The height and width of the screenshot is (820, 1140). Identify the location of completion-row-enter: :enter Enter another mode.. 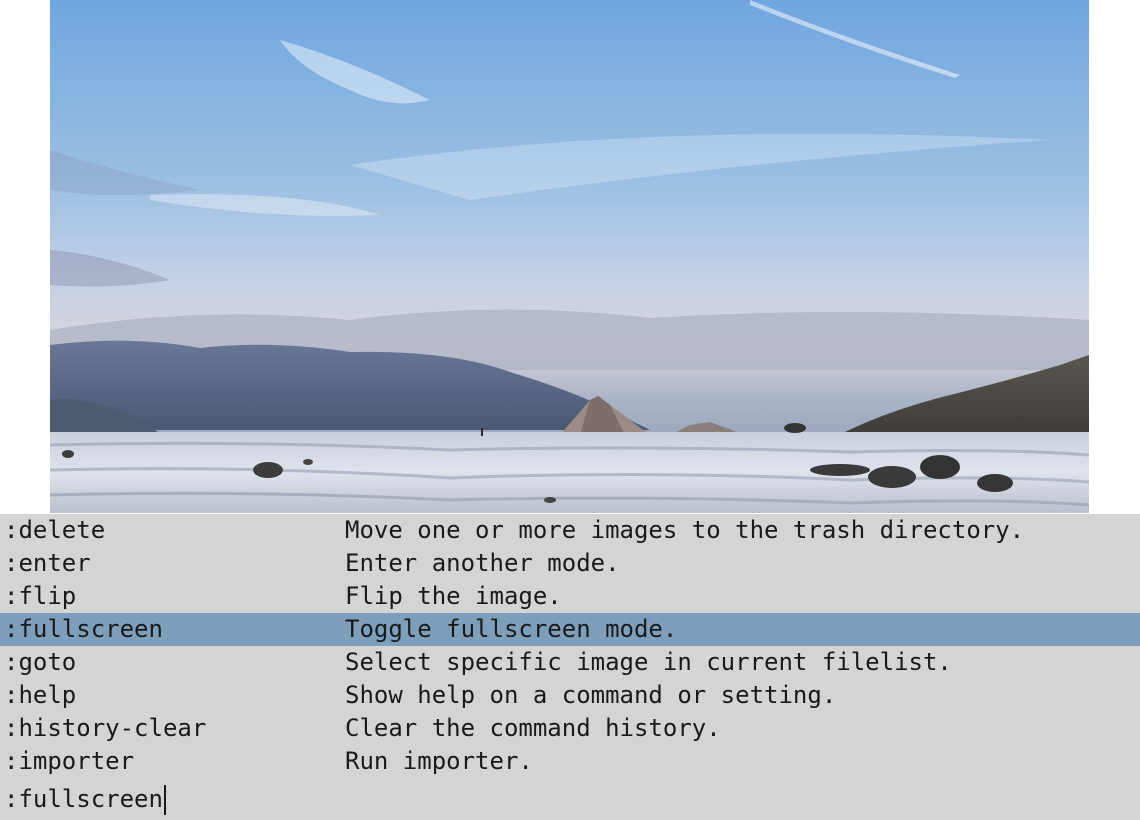
(570, 563).